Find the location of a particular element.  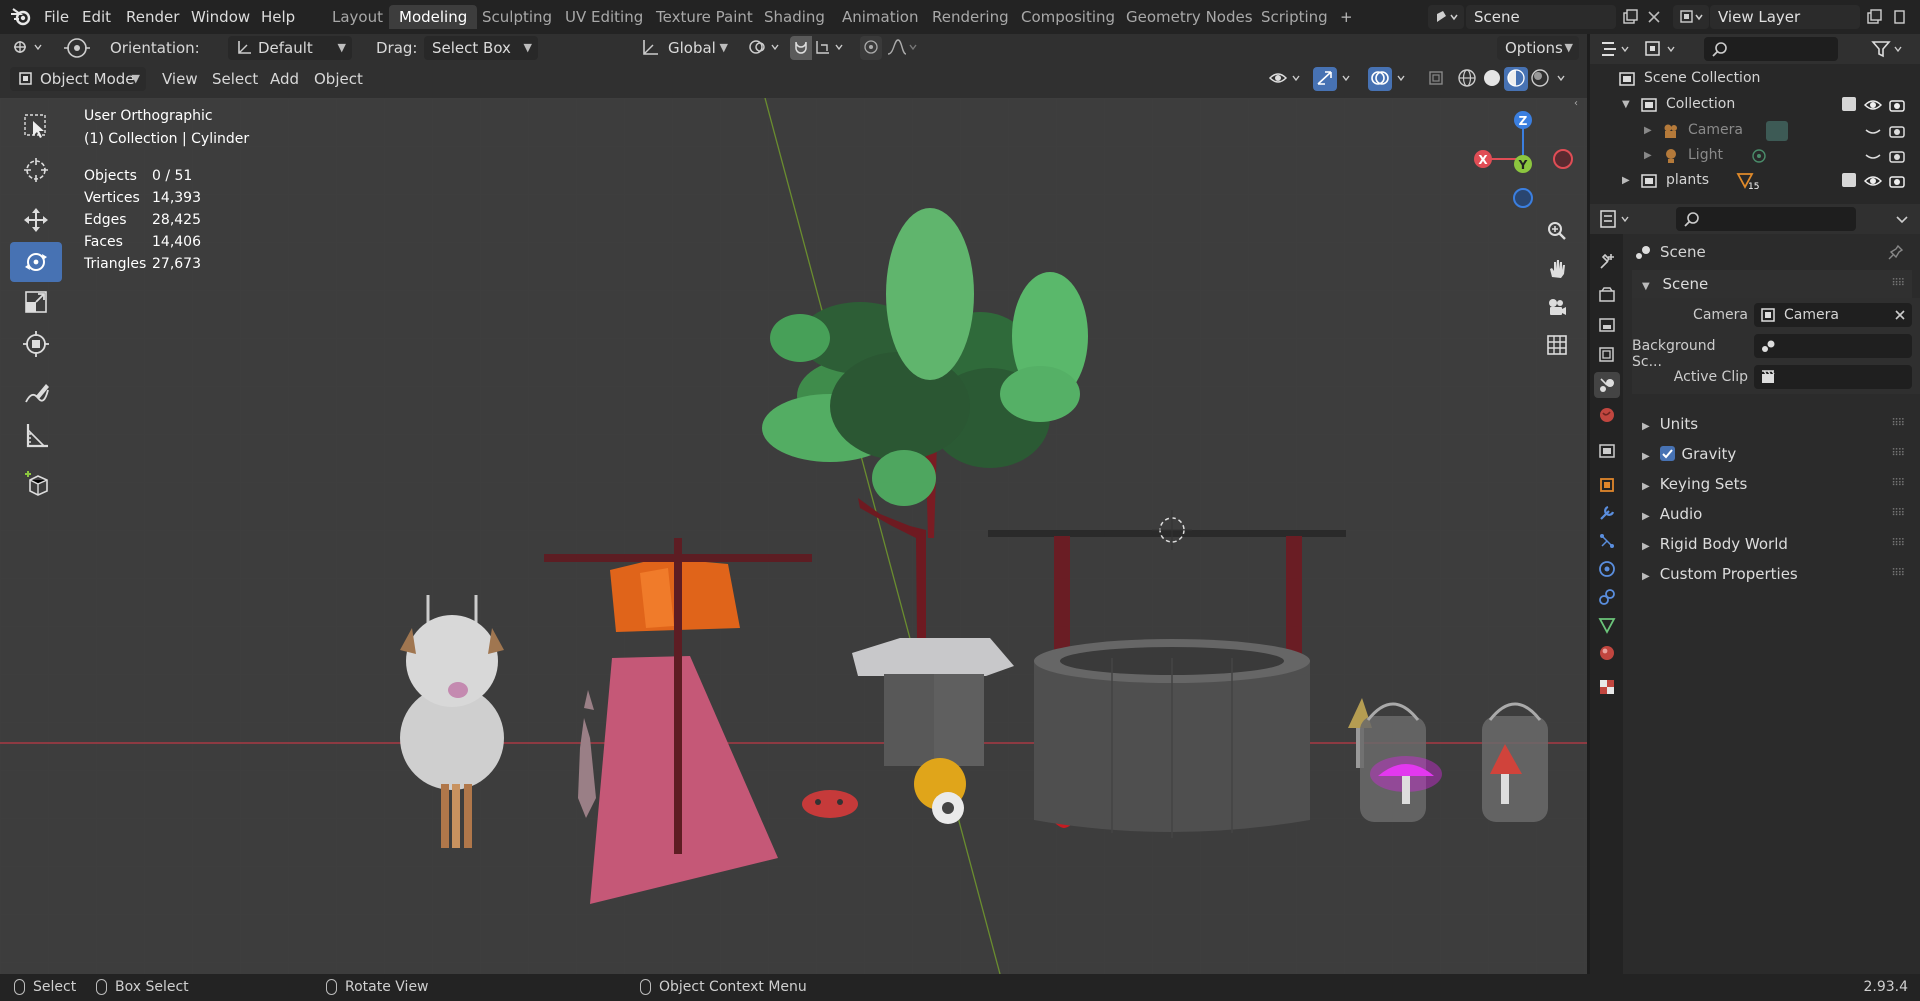

cursor-tool is located at coordinates (36, 170).